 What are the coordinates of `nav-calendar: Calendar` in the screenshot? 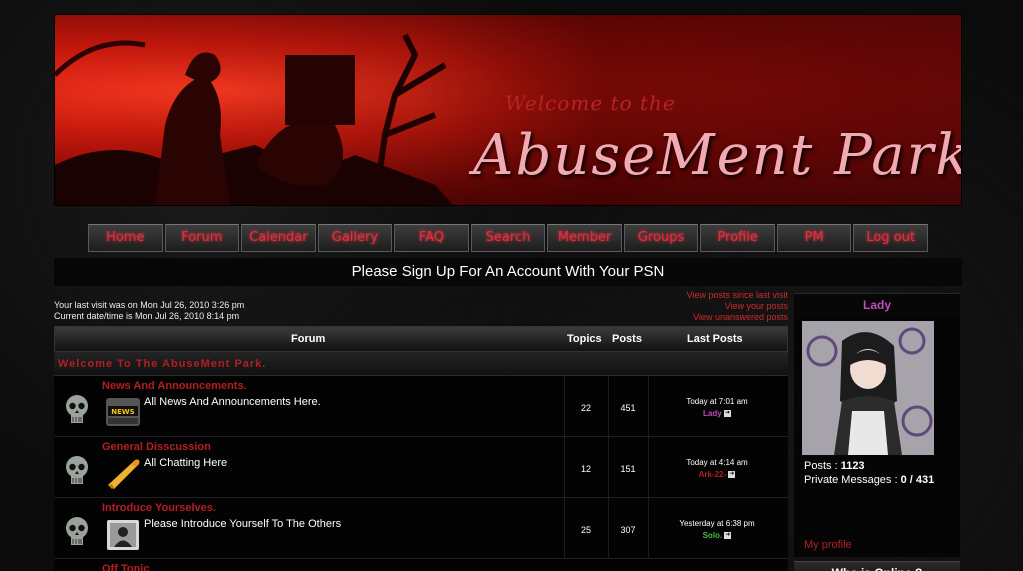 It's located at (278, 238).